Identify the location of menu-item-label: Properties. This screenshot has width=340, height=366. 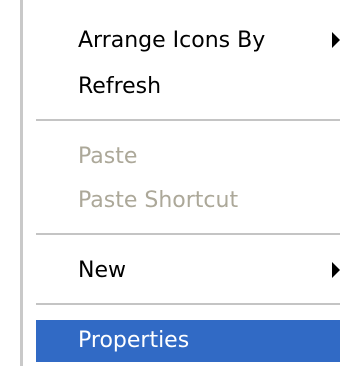
(134, 340).